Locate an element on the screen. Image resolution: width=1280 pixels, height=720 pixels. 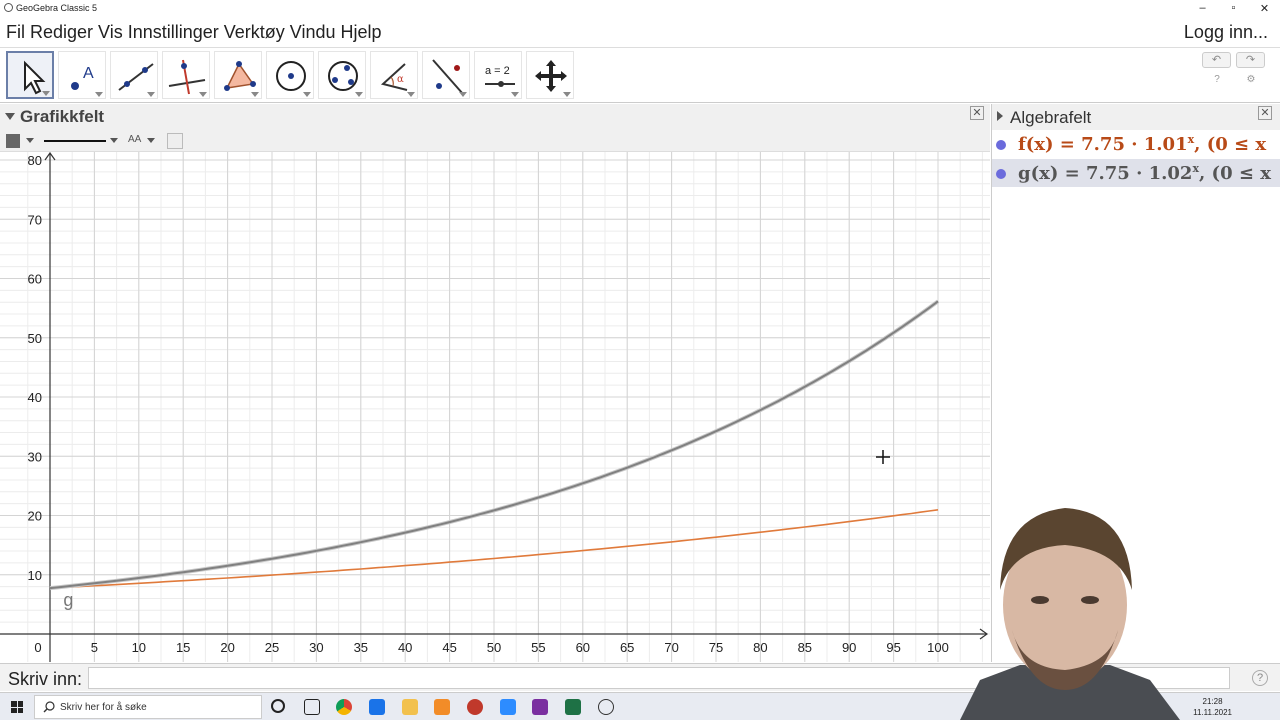
help-icon: ? is located at coordinates (1217, 81).